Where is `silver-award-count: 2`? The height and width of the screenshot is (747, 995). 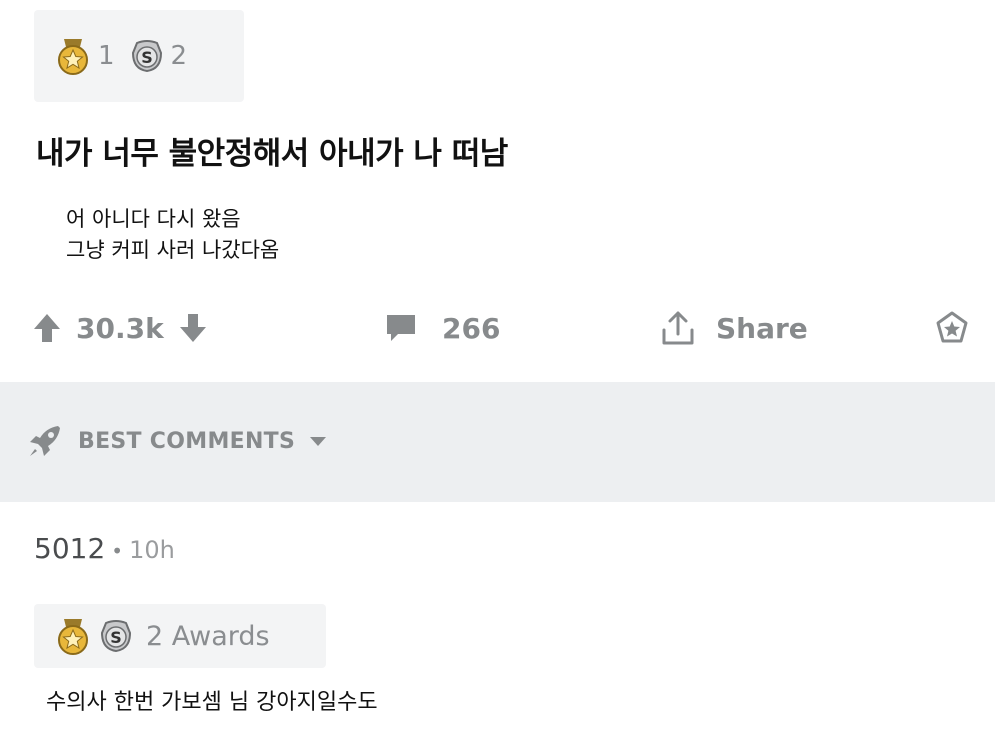
silver-award-count: 2 is located at coordinates (179, 56).